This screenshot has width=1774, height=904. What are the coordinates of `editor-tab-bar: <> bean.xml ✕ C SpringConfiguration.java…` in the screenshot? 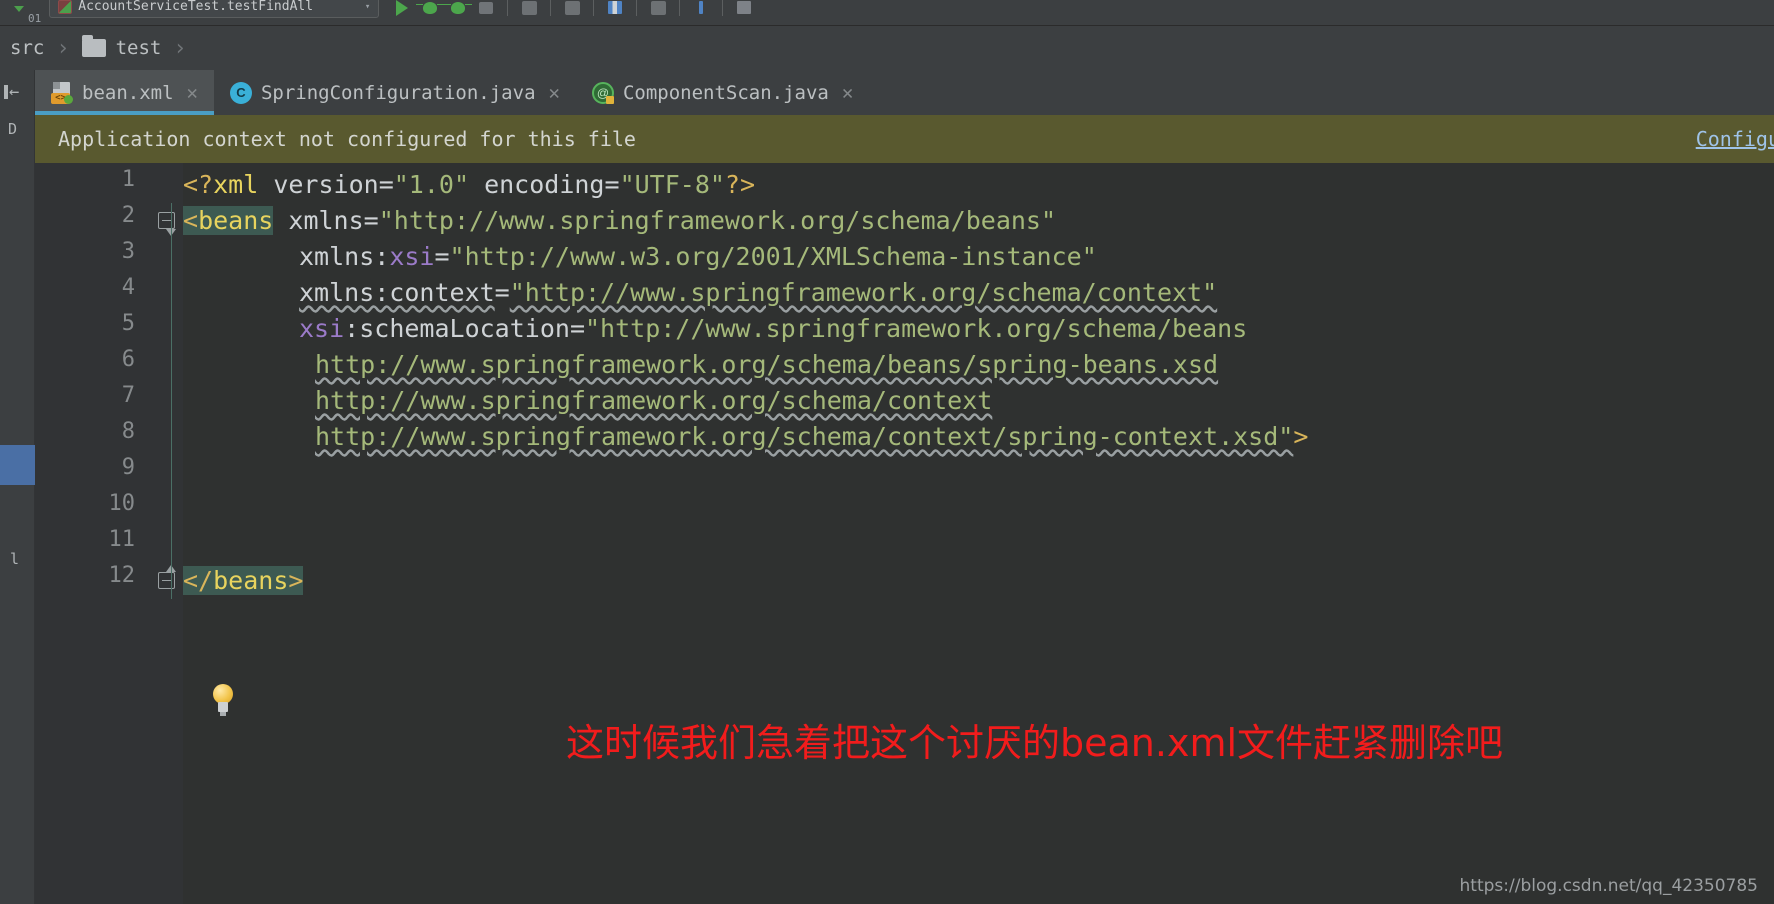 It's located at (904, 92).